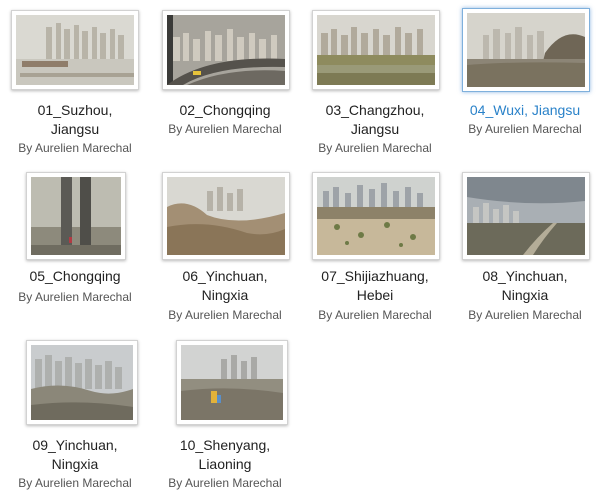  I want to click on photo-yinchuan-towers, so click(82, 382).